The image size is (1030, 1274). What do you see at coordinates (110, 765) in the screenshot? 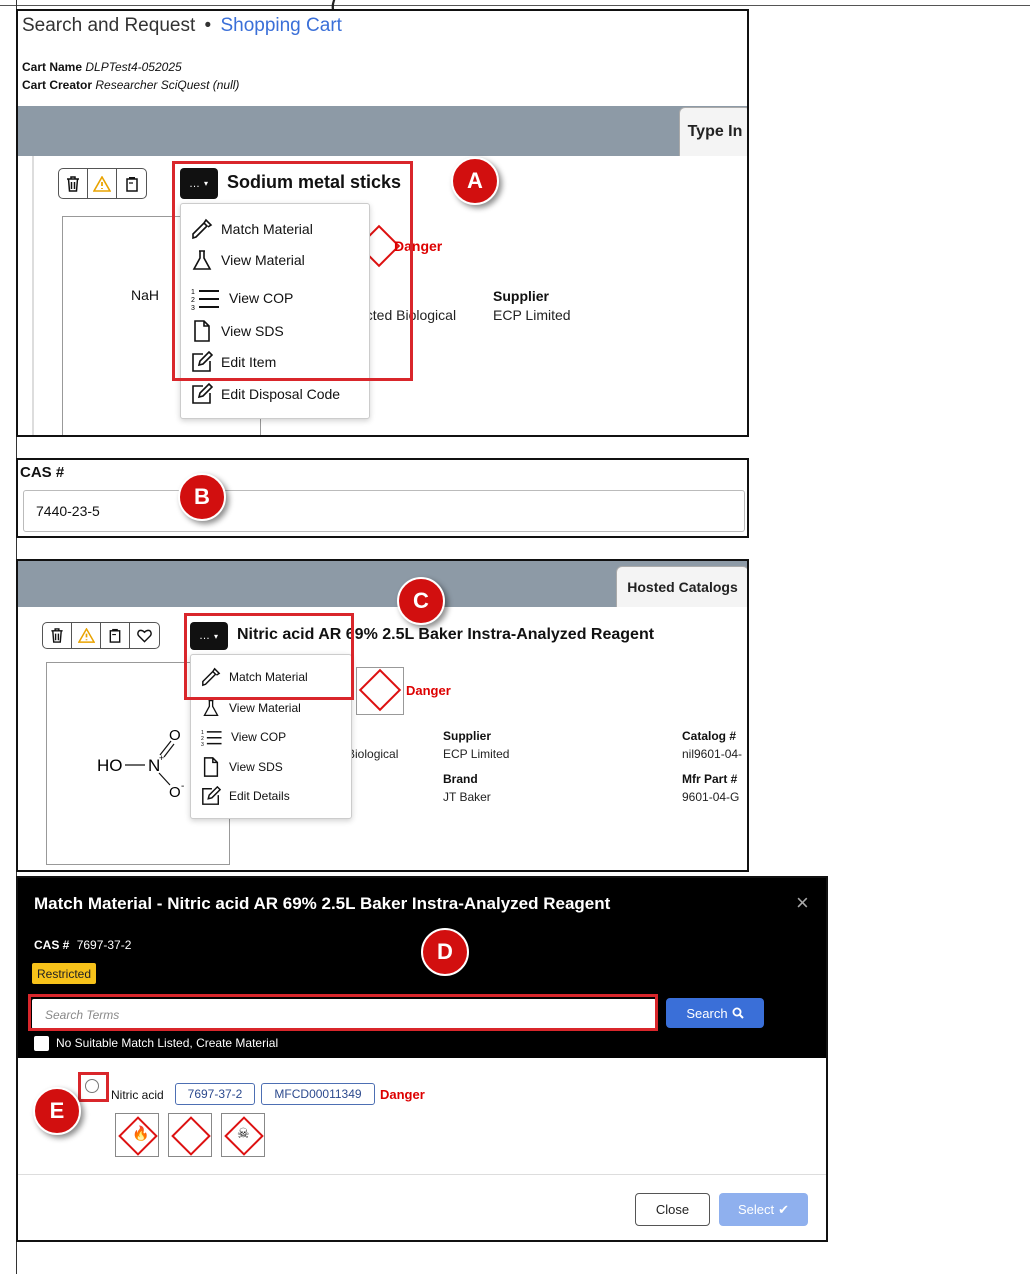
I see `svg-text: HO` at bounding box center [110, 765].